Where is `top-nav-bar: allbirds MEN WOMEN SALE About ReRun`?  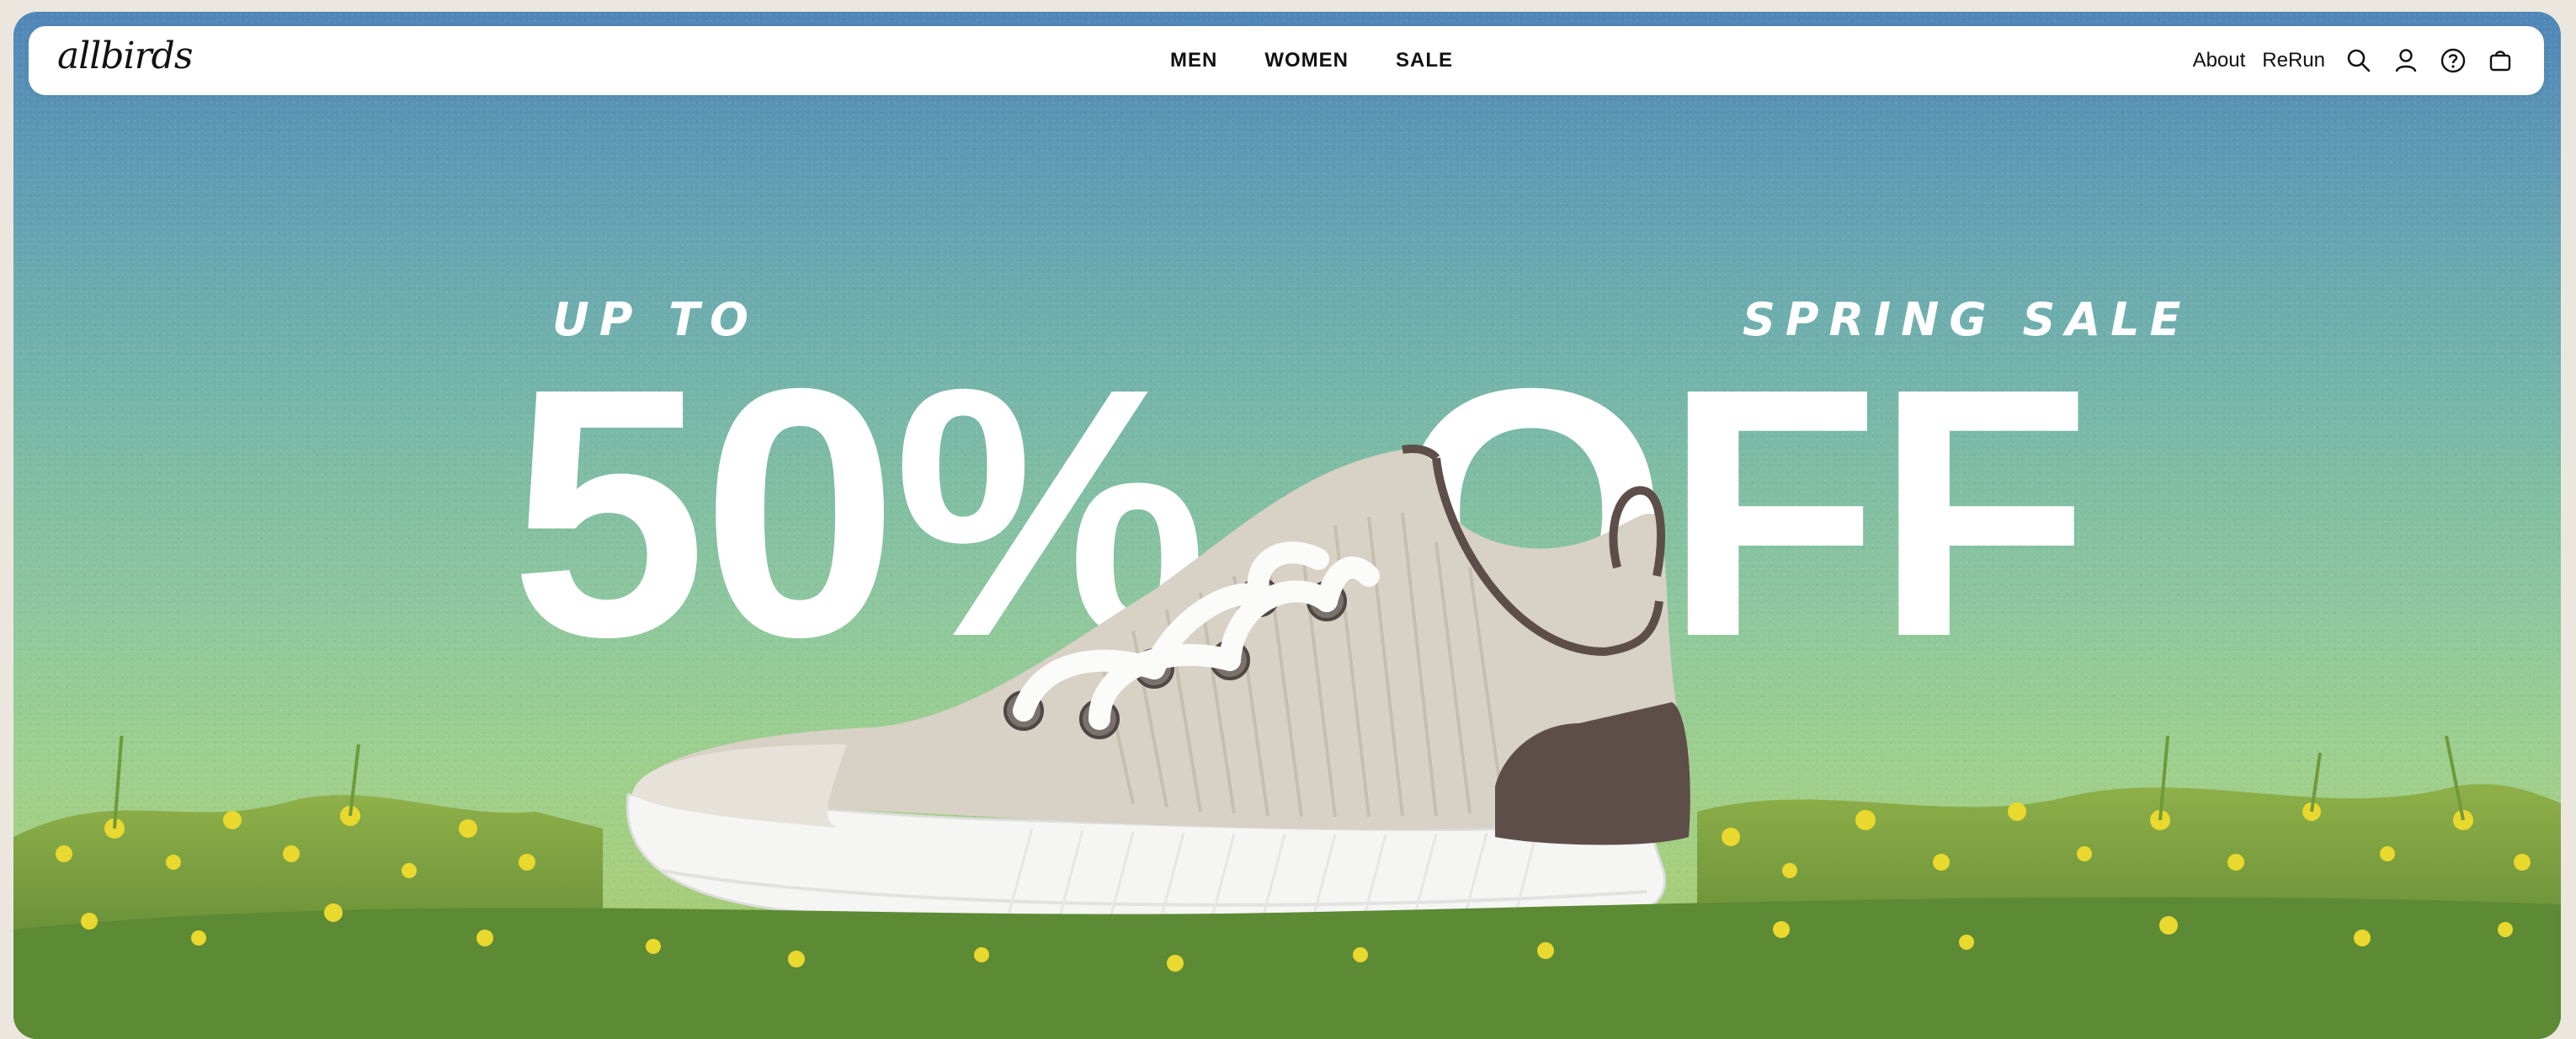
top-nav-bar: allbirds MEN WOMEN SALE About ReRun is located at coordinates (1286, 61).